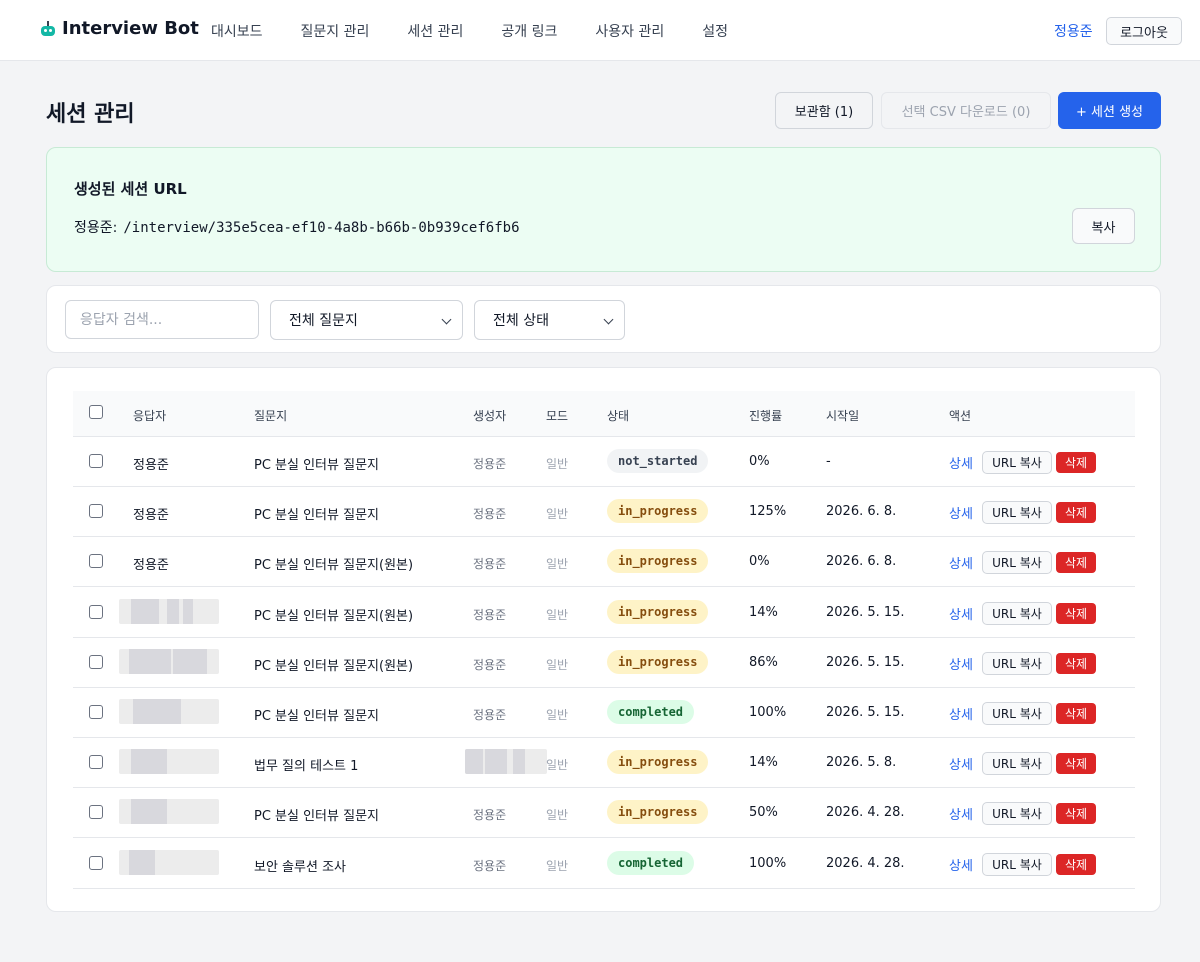  I want to click on header-actions: 액션, so click(960, 416).